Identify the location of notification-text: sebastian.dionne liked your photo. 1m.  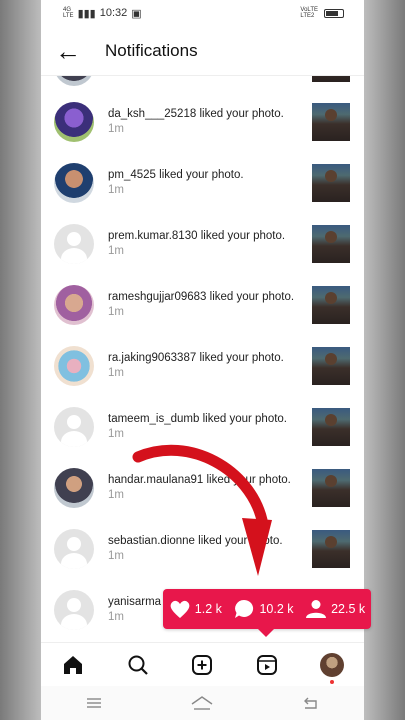
(203, 549).